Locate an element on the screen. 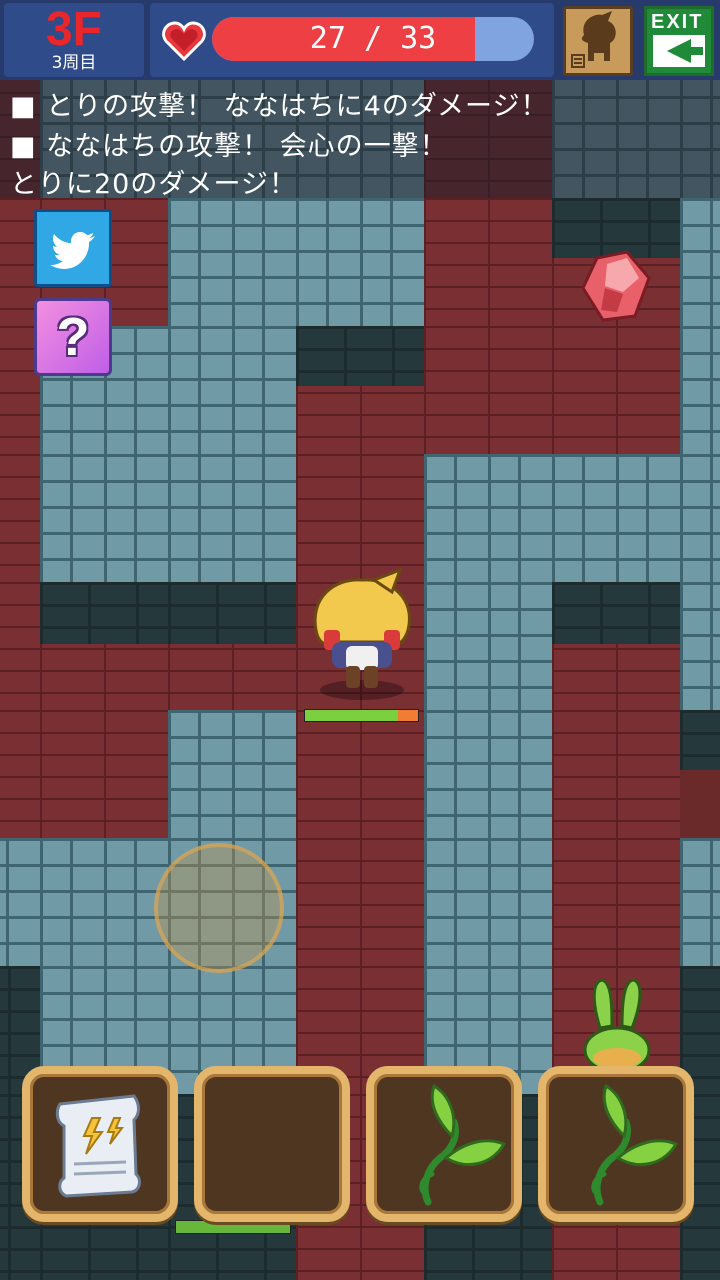 This screenshot has height=1280, width=720. player-hp-fill is located at coordinates (351, 715).